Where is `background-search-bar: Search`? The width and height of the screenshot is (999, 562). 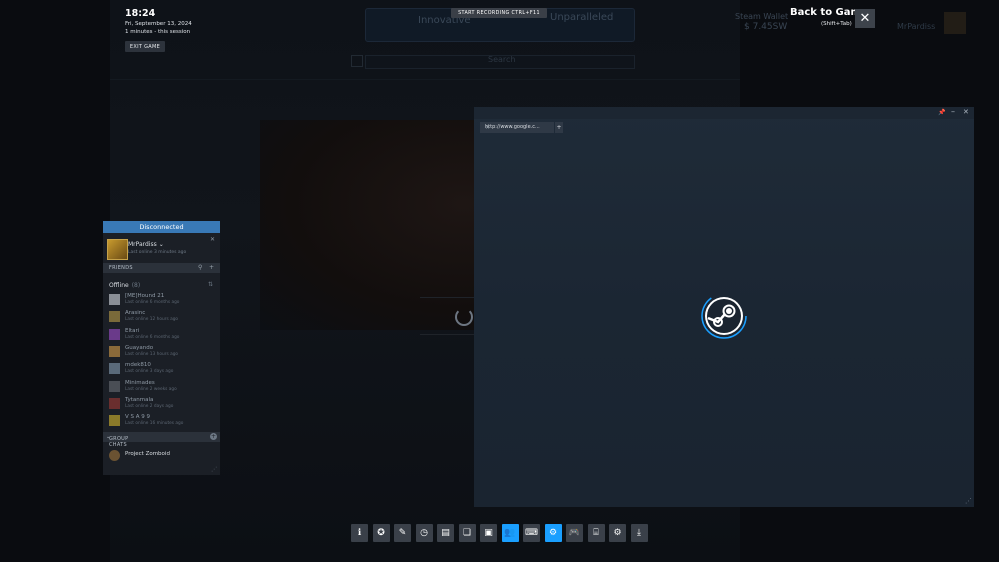 background-search-bar: Search is located at coordinates (500, 62).